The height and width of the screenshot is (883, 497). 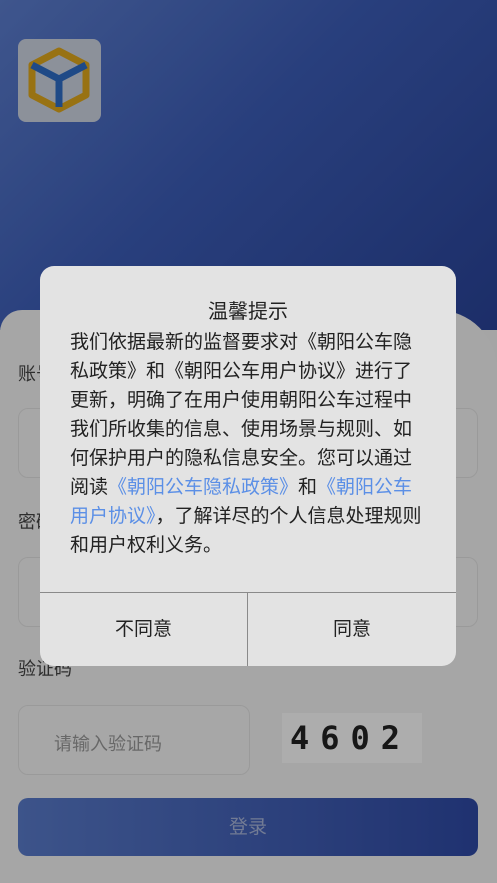 What do you see at coordinates (248, 311) in the screenshot?
I see `dialog-title: 温馨提示` at bounding box center [248, 311].